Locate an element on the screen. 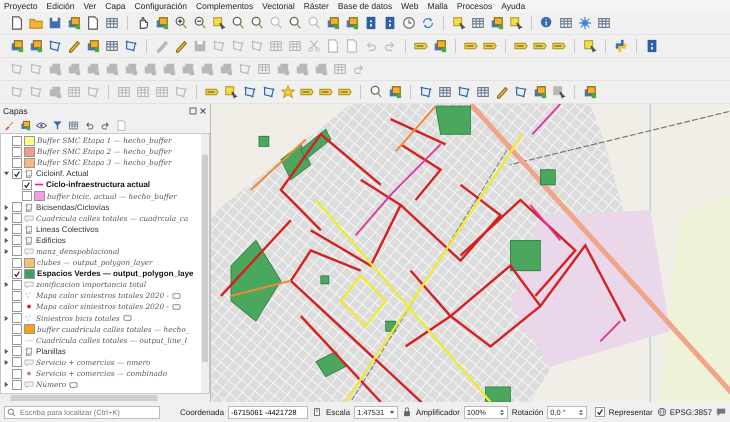 The height and width of the screenshot is (422, 730). folder-icon is located at coordinates (36, 23).